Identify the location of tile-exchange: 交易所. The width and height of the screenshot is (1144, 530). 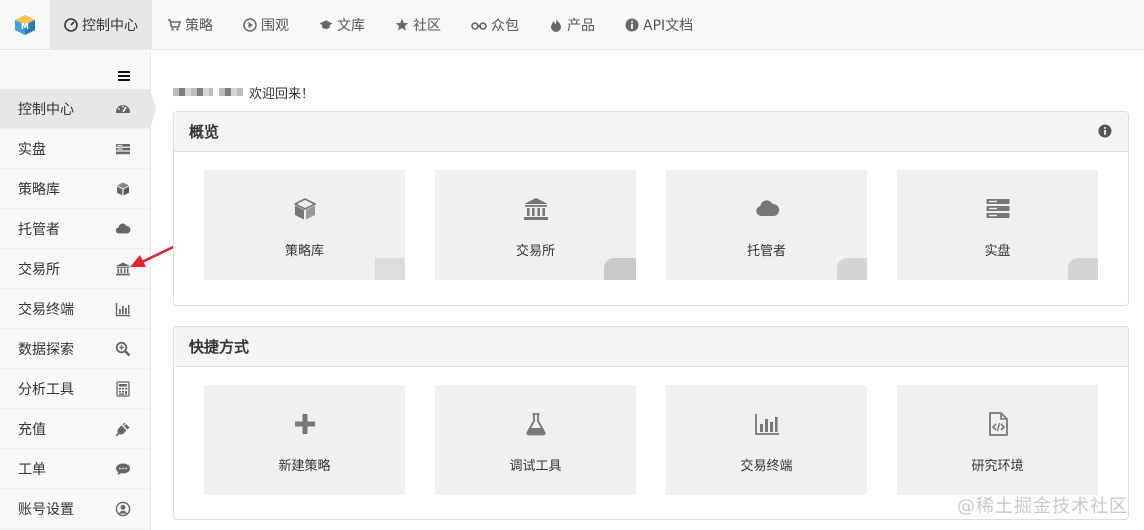
(535, 225).